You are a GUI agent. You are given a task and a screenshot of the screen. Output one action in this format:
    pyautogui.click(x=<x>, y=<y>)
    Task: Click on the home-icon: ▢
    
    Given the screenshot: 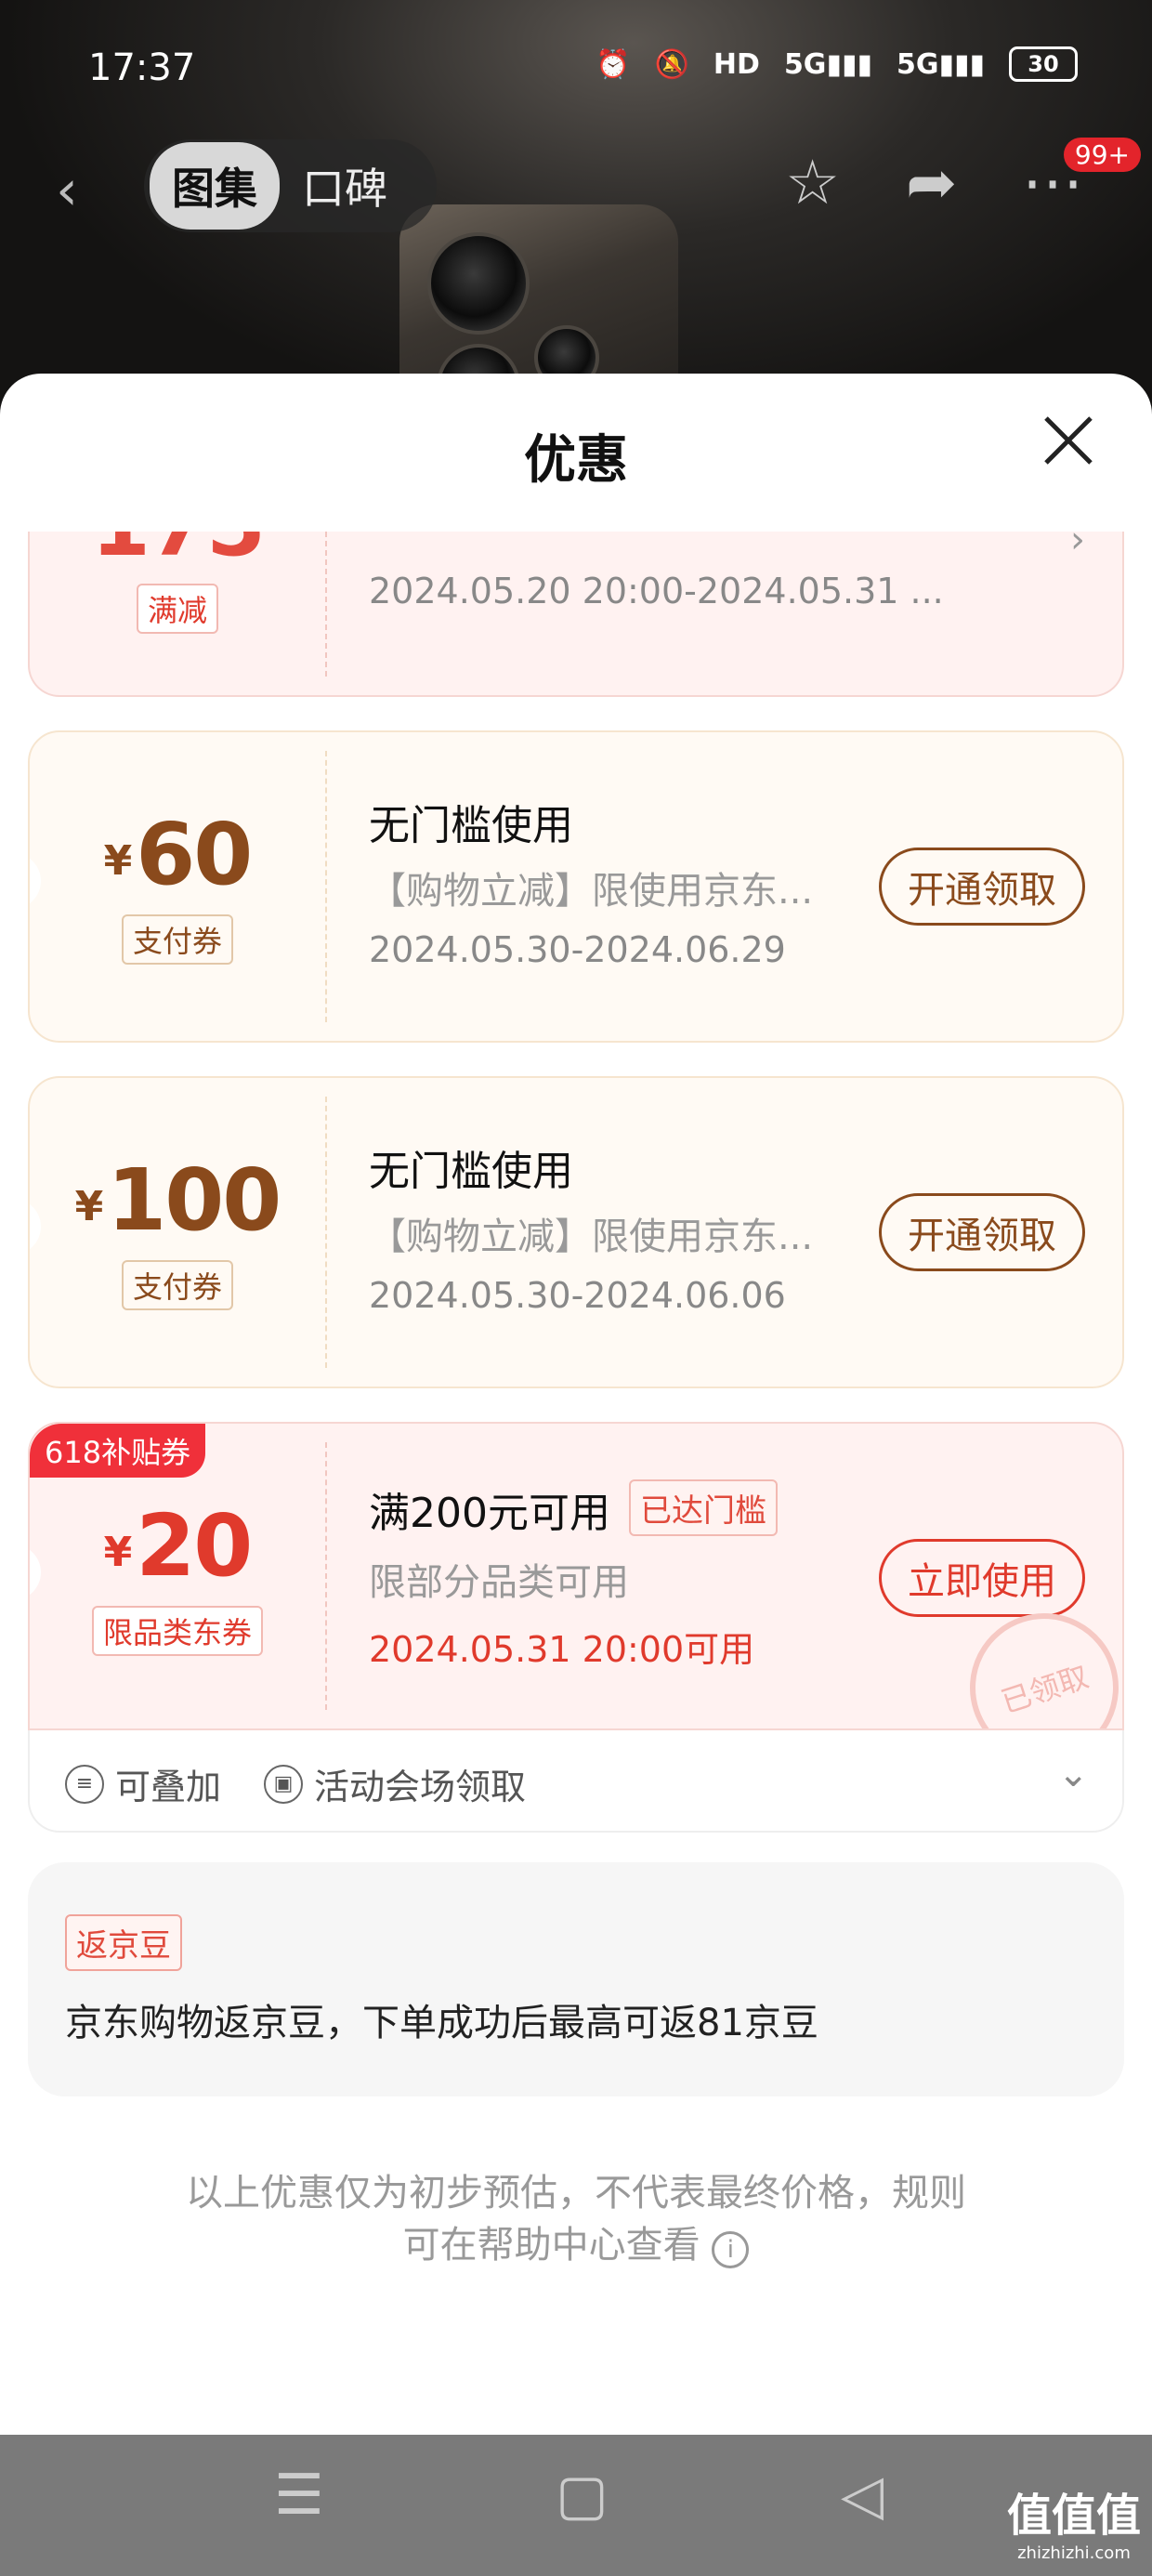 What is the action you would take?
    pyautogui.click(x=582, y=2495)
    